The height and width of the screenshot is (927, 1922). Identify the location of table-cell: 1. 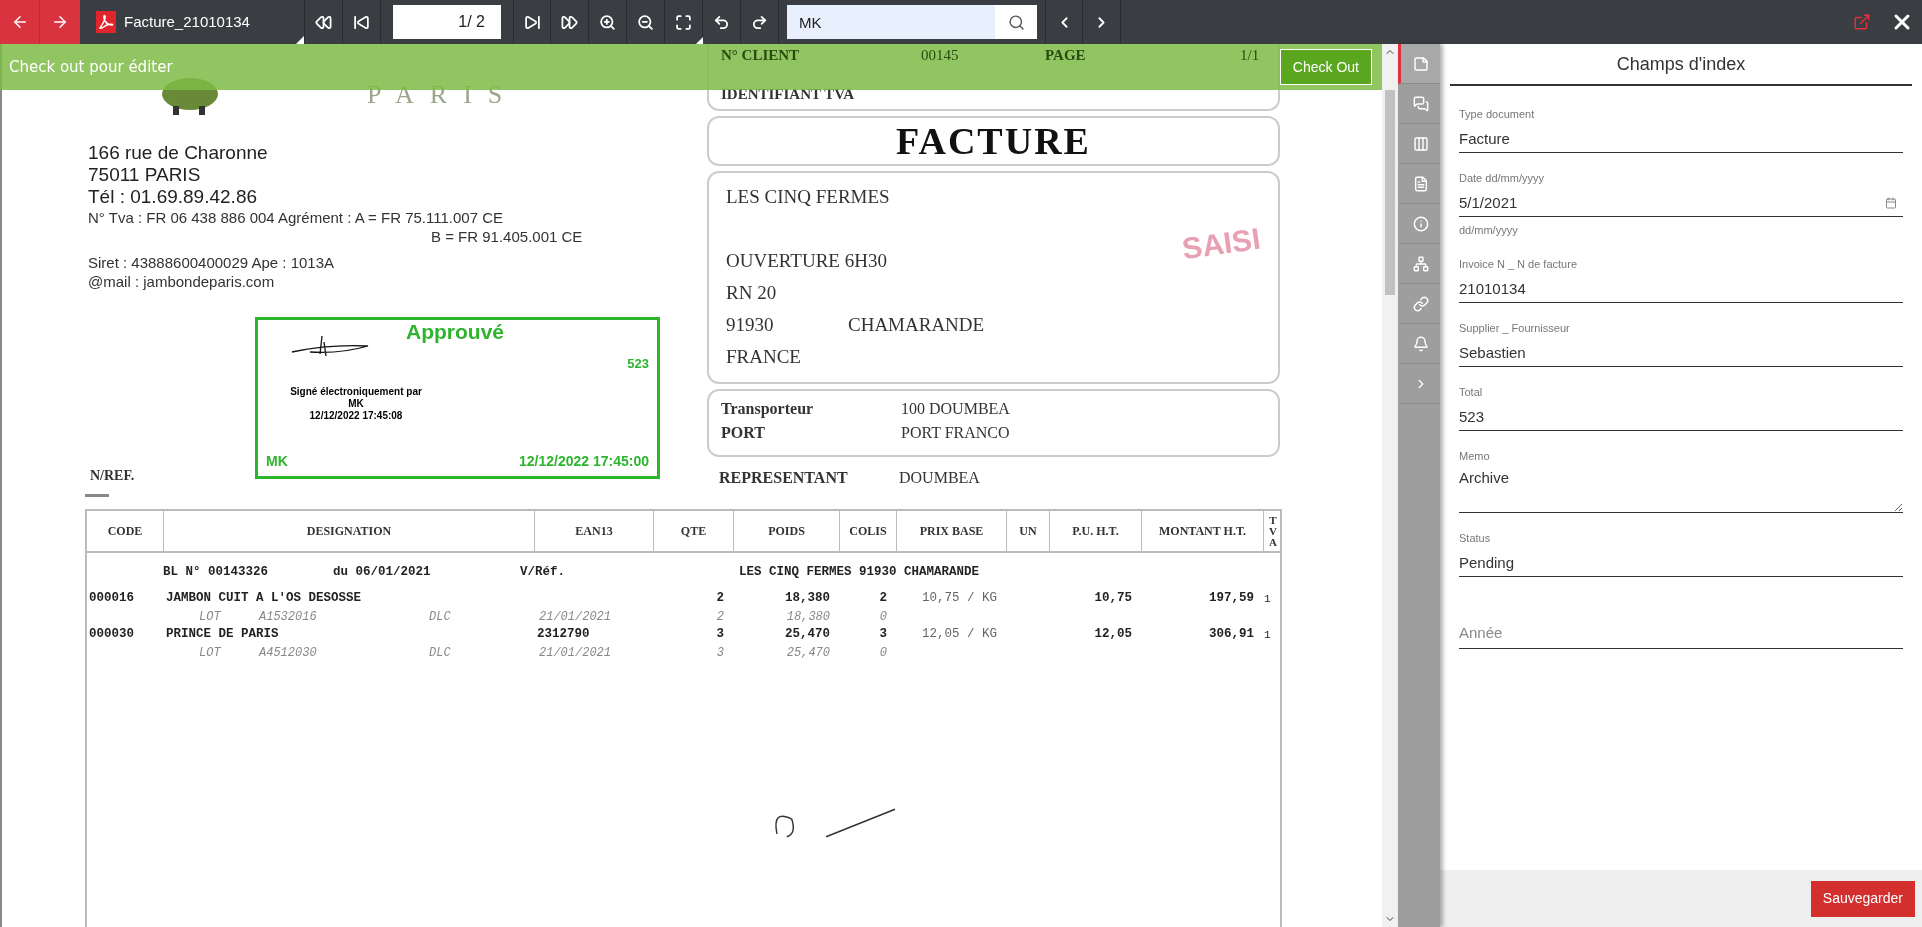
(1267, 598).